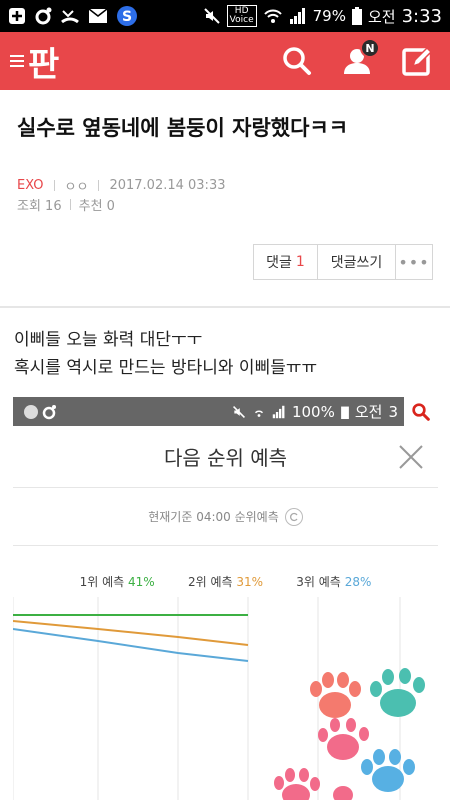 This screenshot has height=800, width=450. I want to click on refresh-icon, so click(293, 516).